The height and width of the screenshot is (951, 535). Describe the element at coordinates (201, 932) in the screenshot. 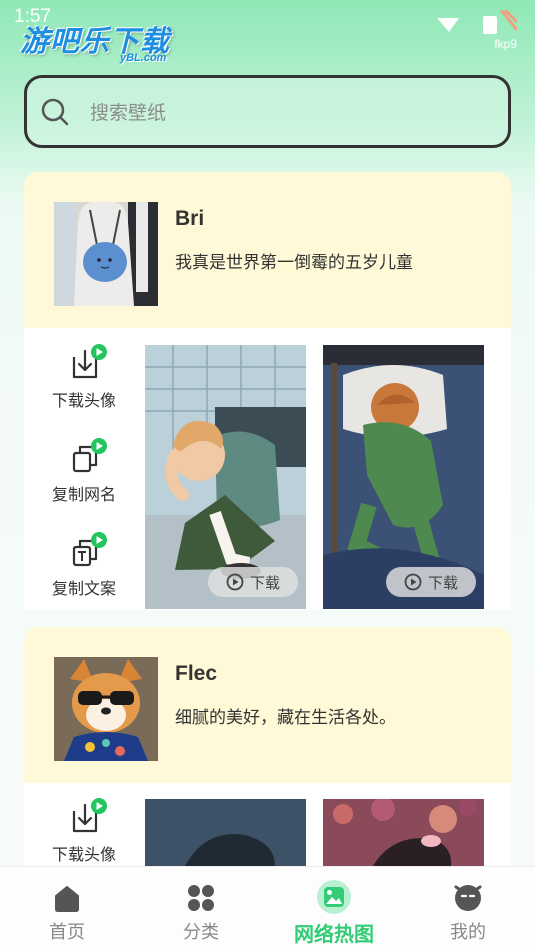

I see `tab-label: 分类` at that location.